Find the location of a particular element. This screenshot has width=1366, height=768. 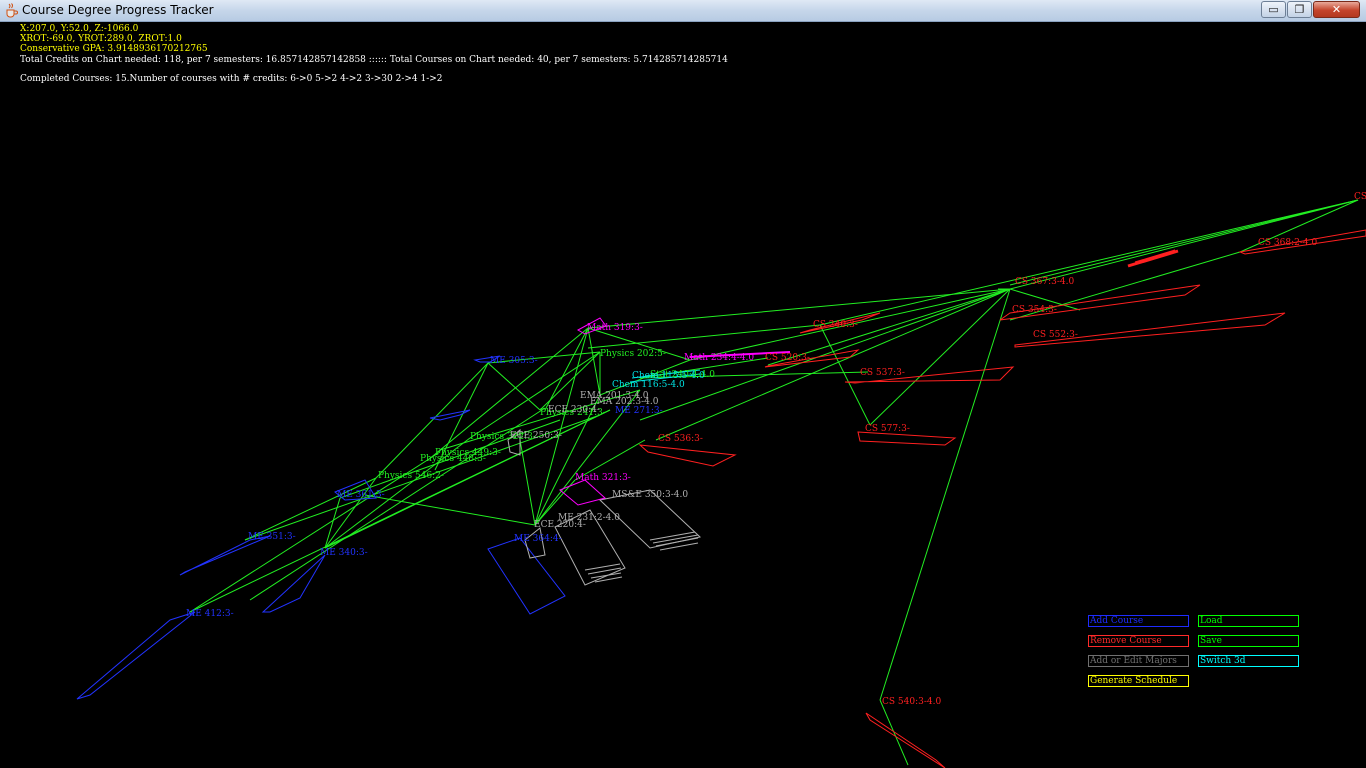

switch-3d-button: Switch 3d is located at coordinates (1248, 661).